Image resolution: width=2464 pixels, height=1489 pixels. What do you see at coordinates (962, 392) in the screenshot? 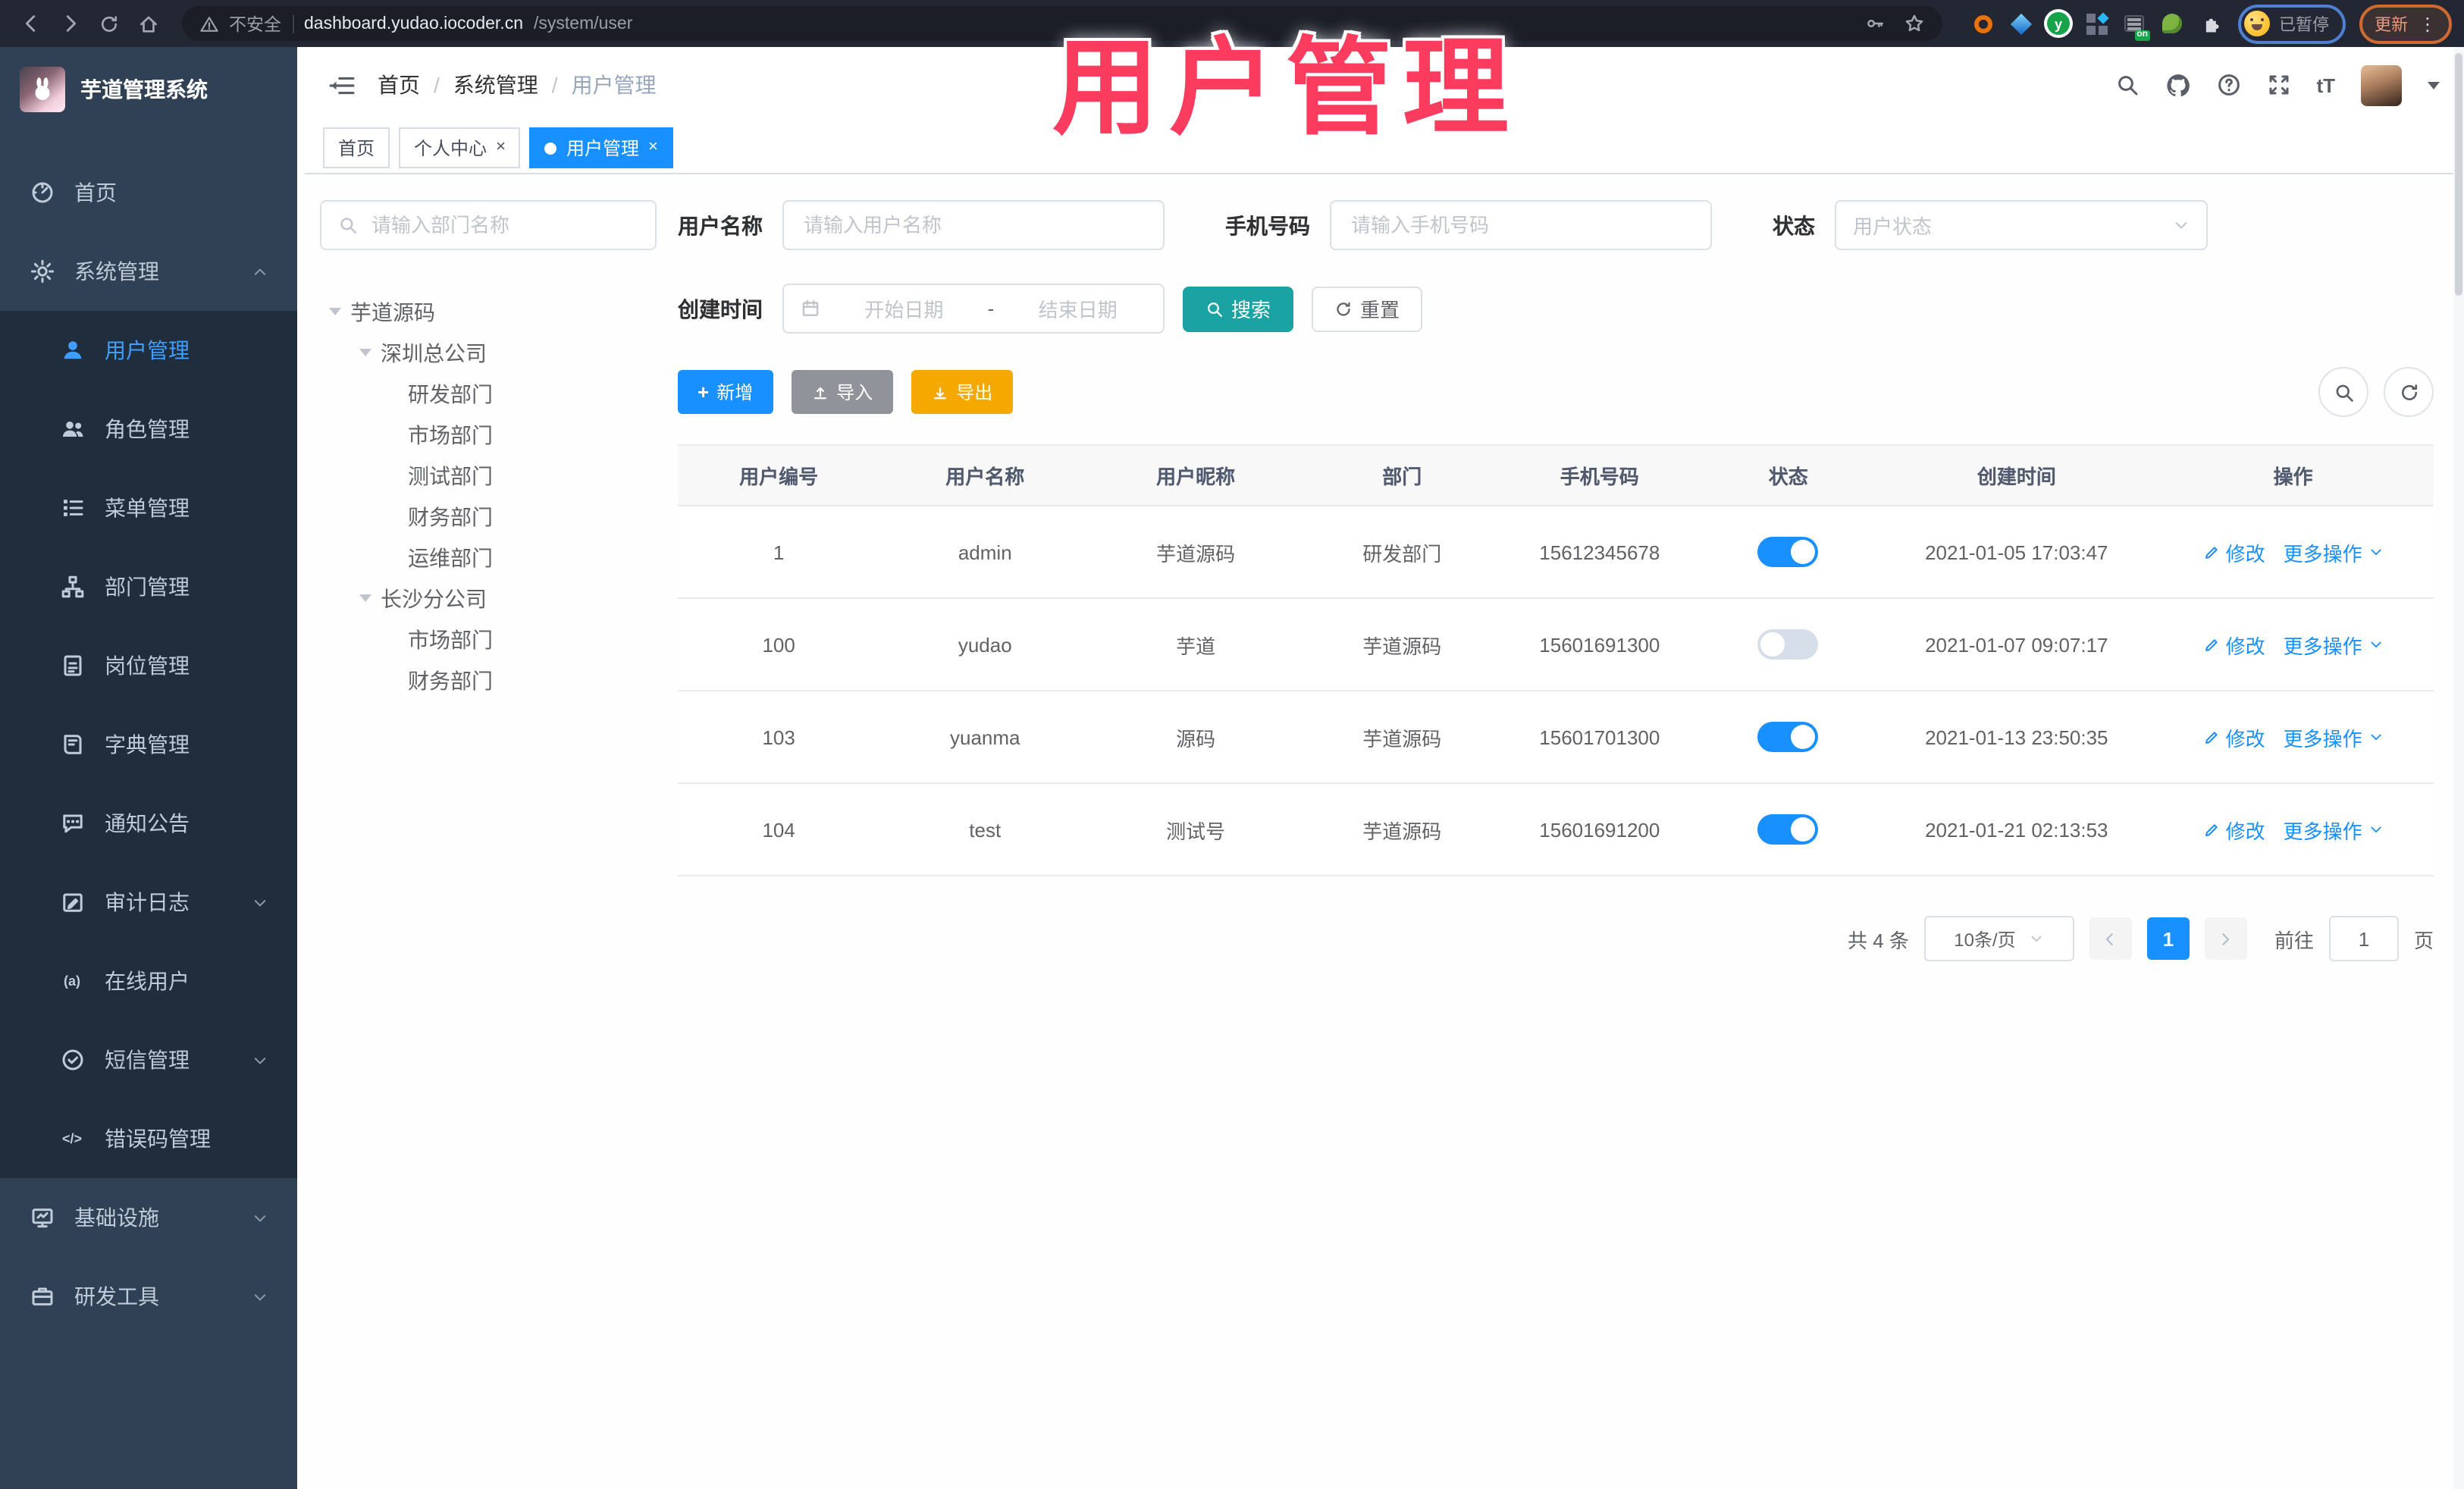
I see `export-button: 导出` at bounding box center [962, 392].